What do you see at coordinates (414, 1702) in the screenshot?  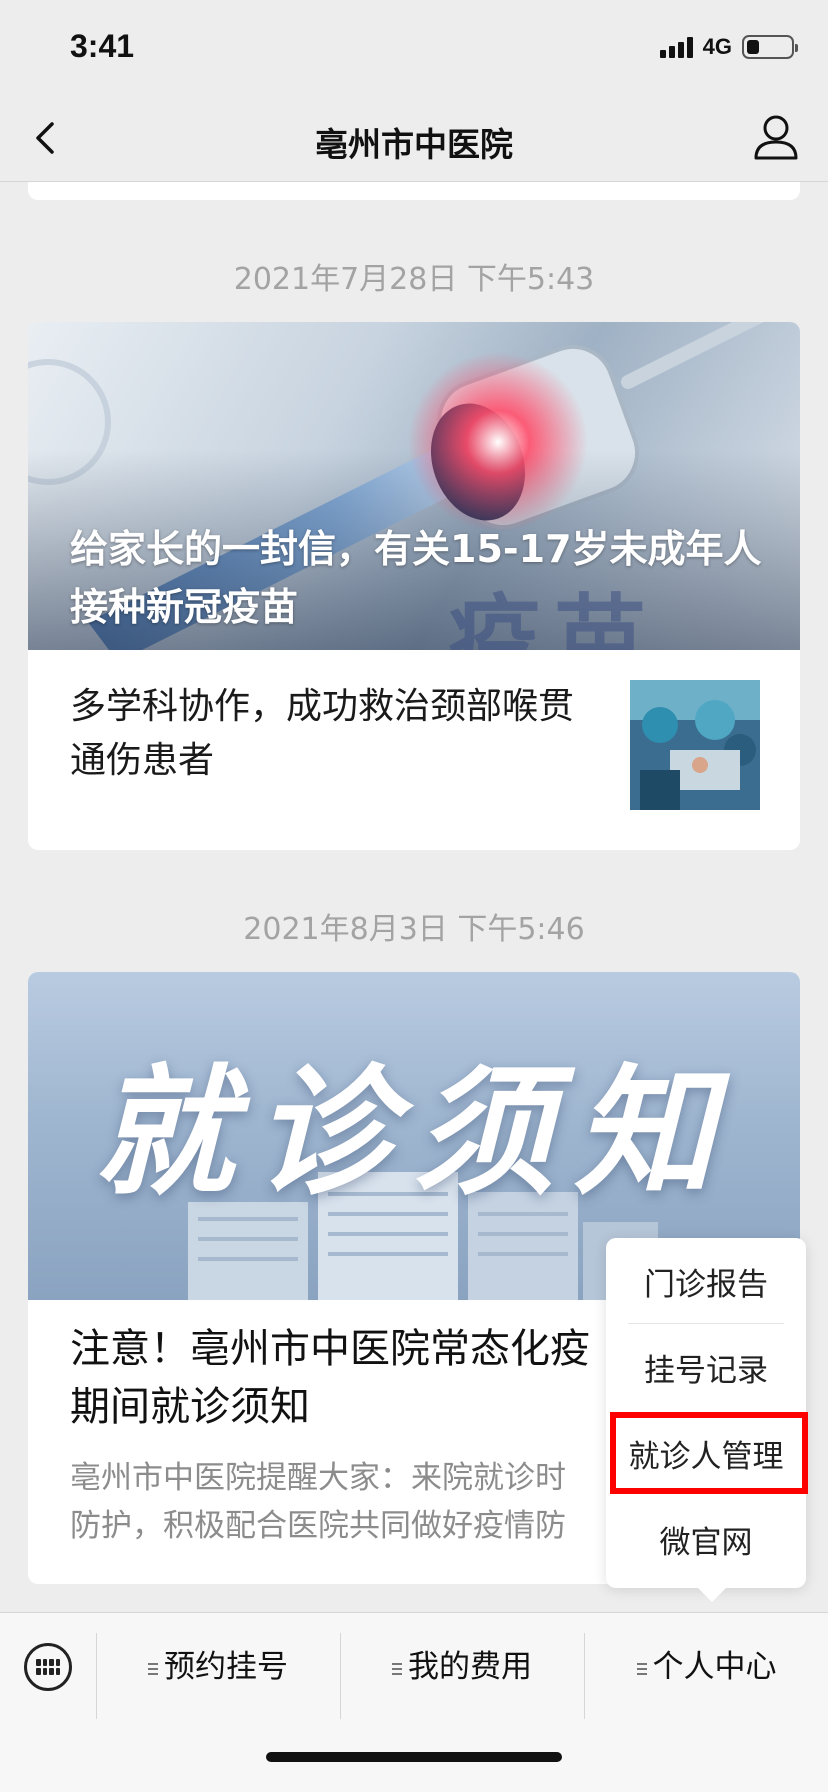 I see `bottom-menu-bar: 预约挂号 我的费用 个人中心` at bounding box center [414, 1702].